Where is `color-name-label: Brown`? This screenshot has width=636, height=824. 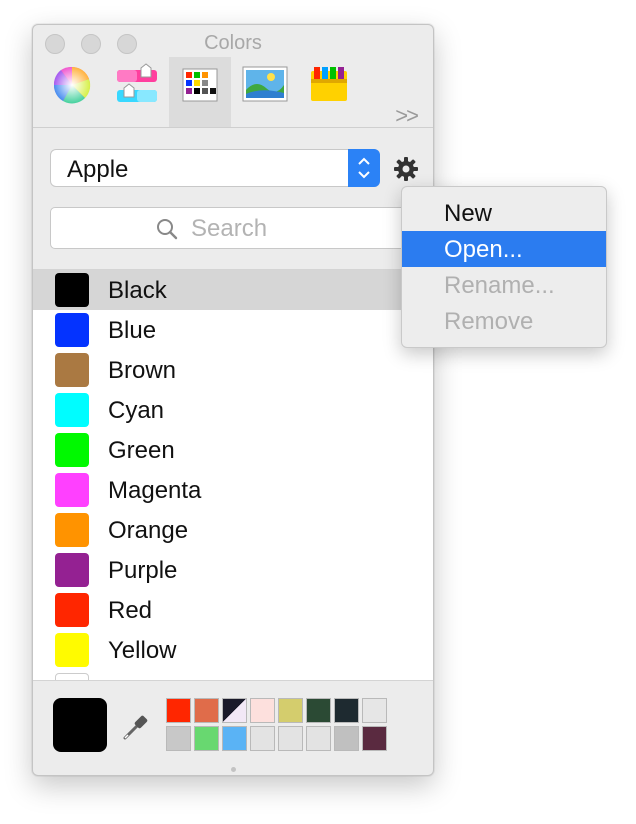
color-name-label: Brown is located at coordinates (142, 370).